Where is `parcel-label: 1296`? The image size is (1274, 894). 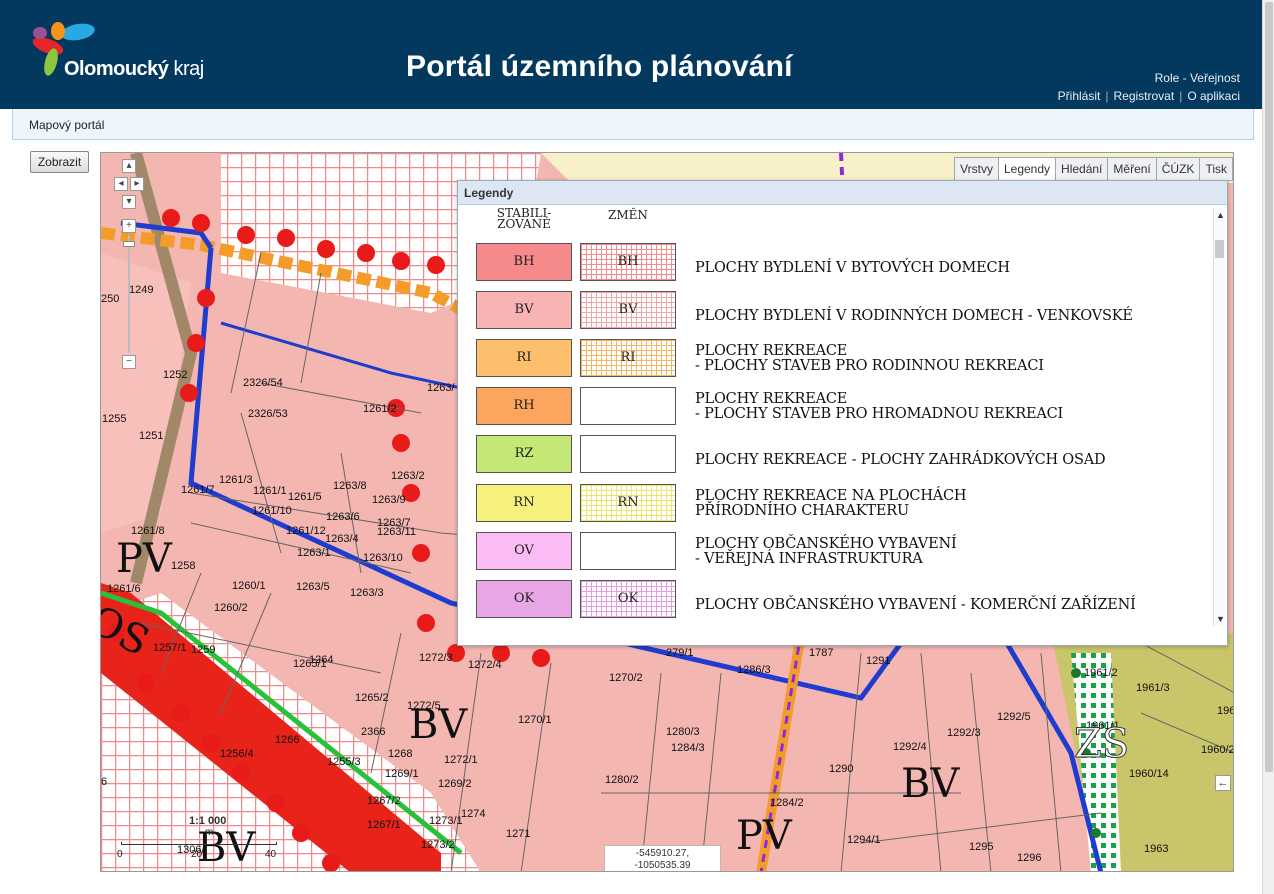 parcel-label: 1296 is located at coordinates (1029, 858).